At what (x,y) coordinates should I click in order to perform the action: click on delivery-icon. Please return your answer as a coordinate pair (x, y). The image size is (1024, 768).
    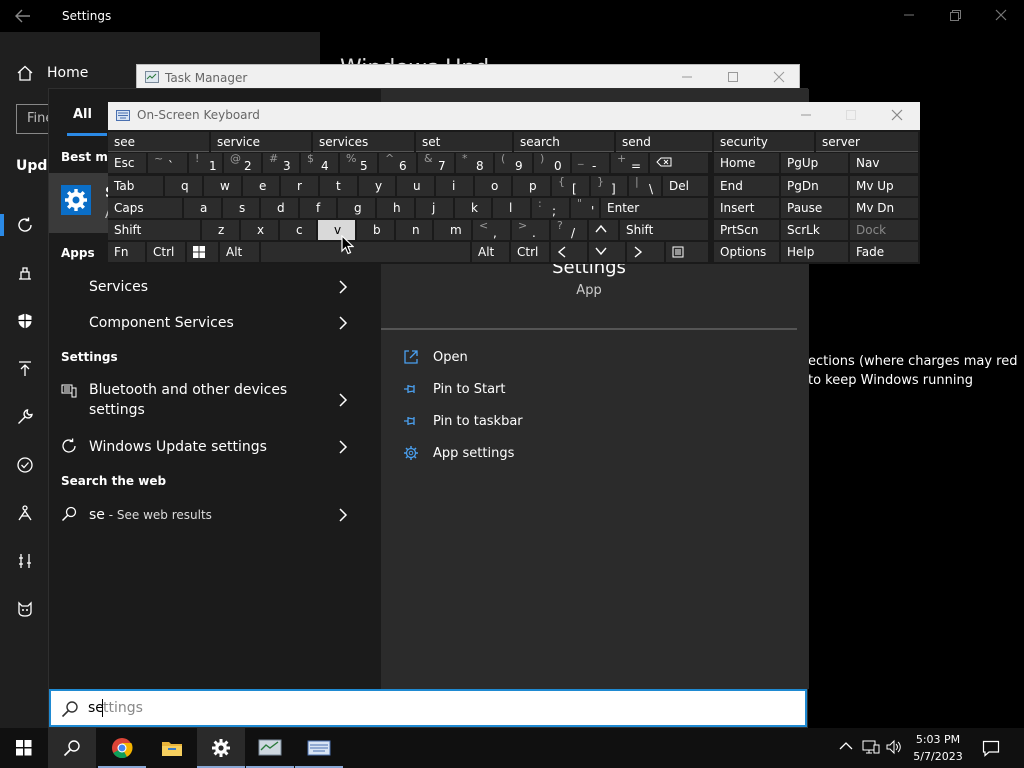
    Looking at the image, I should click on (25, 273).